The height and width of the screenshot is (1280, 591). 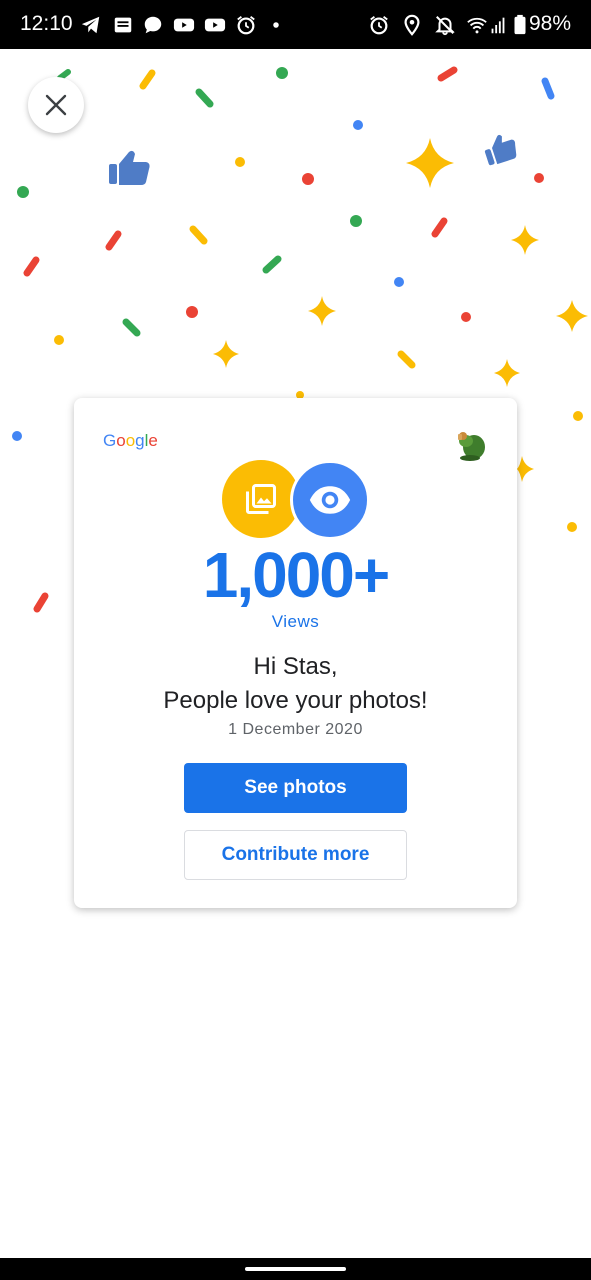 I want to click on signal-icon, so click(x=498, y=25).